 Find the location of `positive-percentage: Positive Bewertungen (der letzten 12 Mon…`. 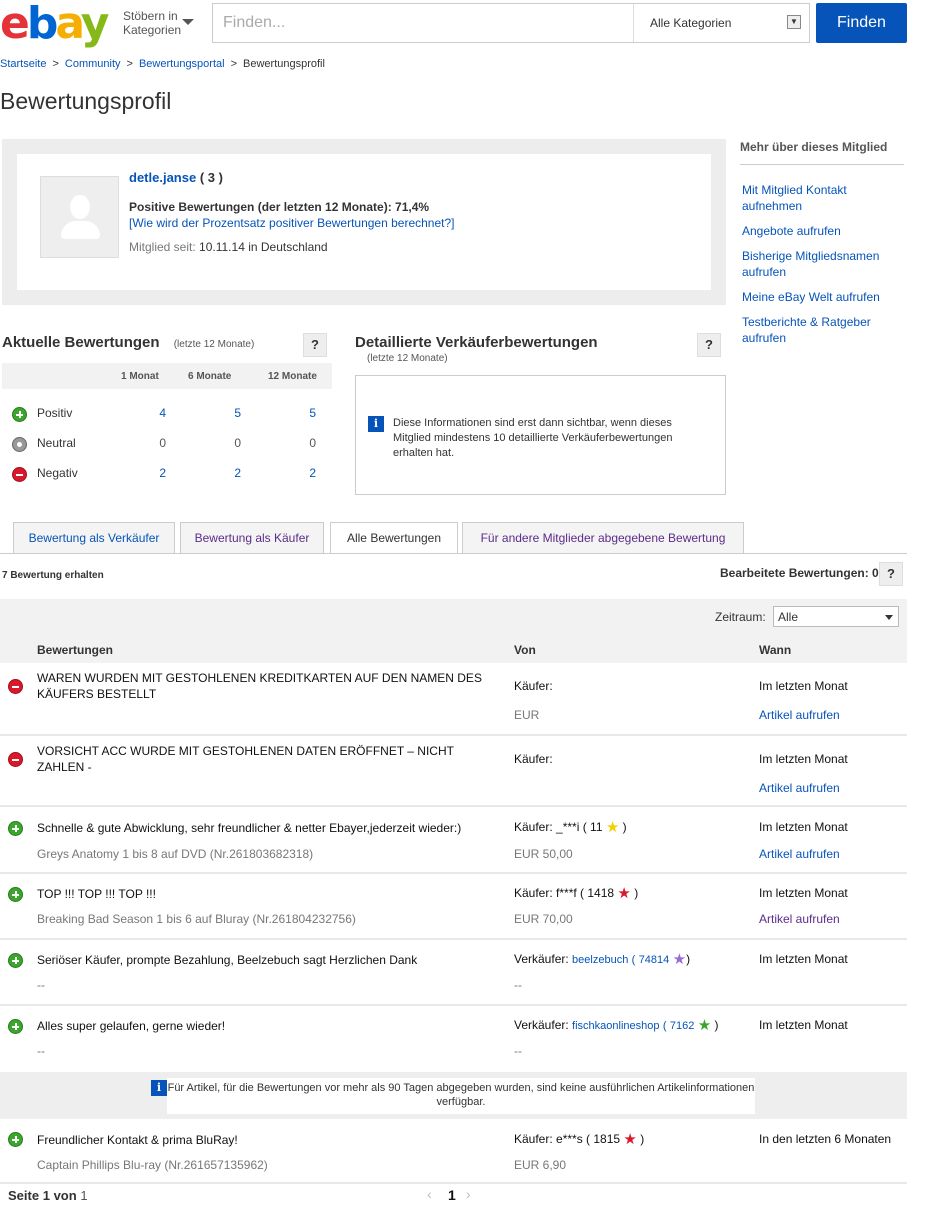

positive-percentage: Positive Bewertungen (der letzten 12 Mon… is located at coordinates (279, 207).